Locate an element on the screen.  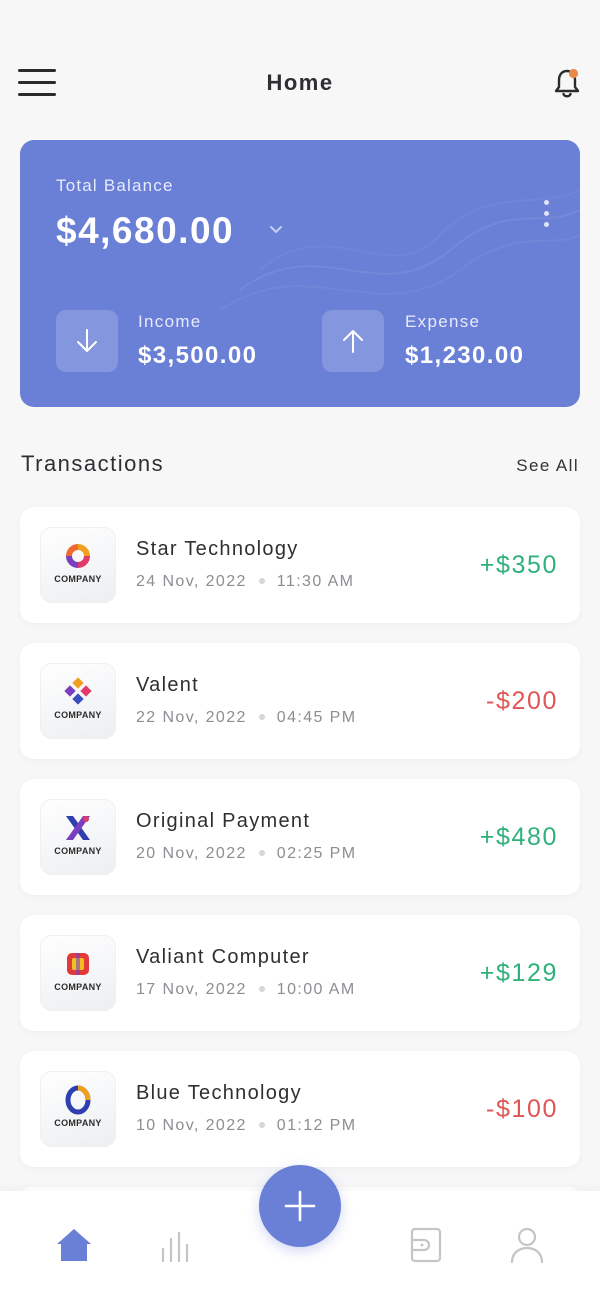
income-label: Income is located at coordinates (170, 321).